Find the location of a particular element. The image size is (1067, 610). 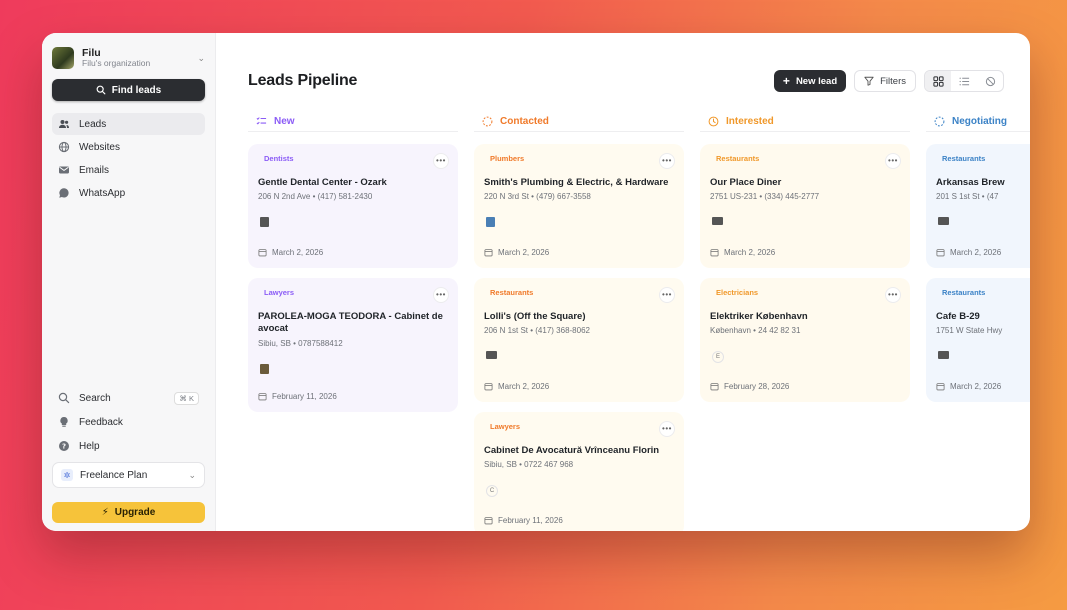

list-icon is located at coordinates (964, 81).